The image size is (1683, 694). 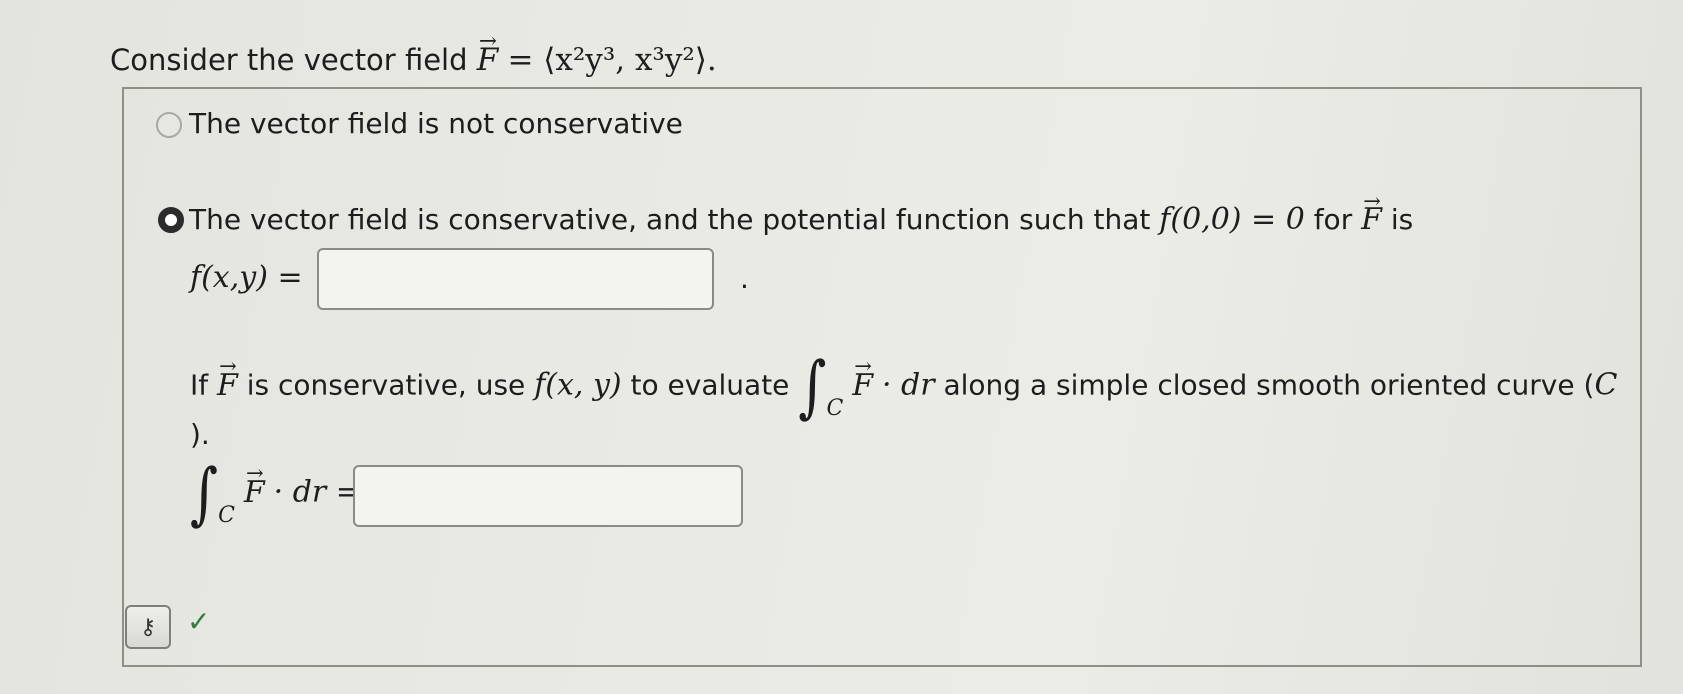 I want to click on option-for-word: for, so click(x=1333, y=219).